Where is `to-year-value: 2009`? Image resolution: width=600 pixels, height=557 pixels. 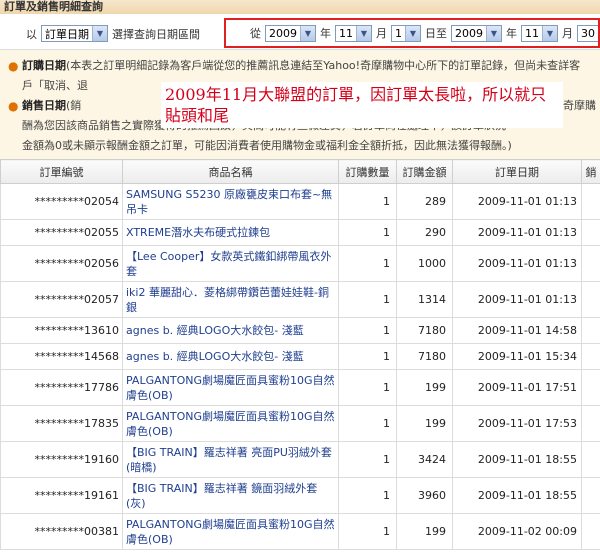
to-year-value: 2009 is located at coordinates (469, 33).